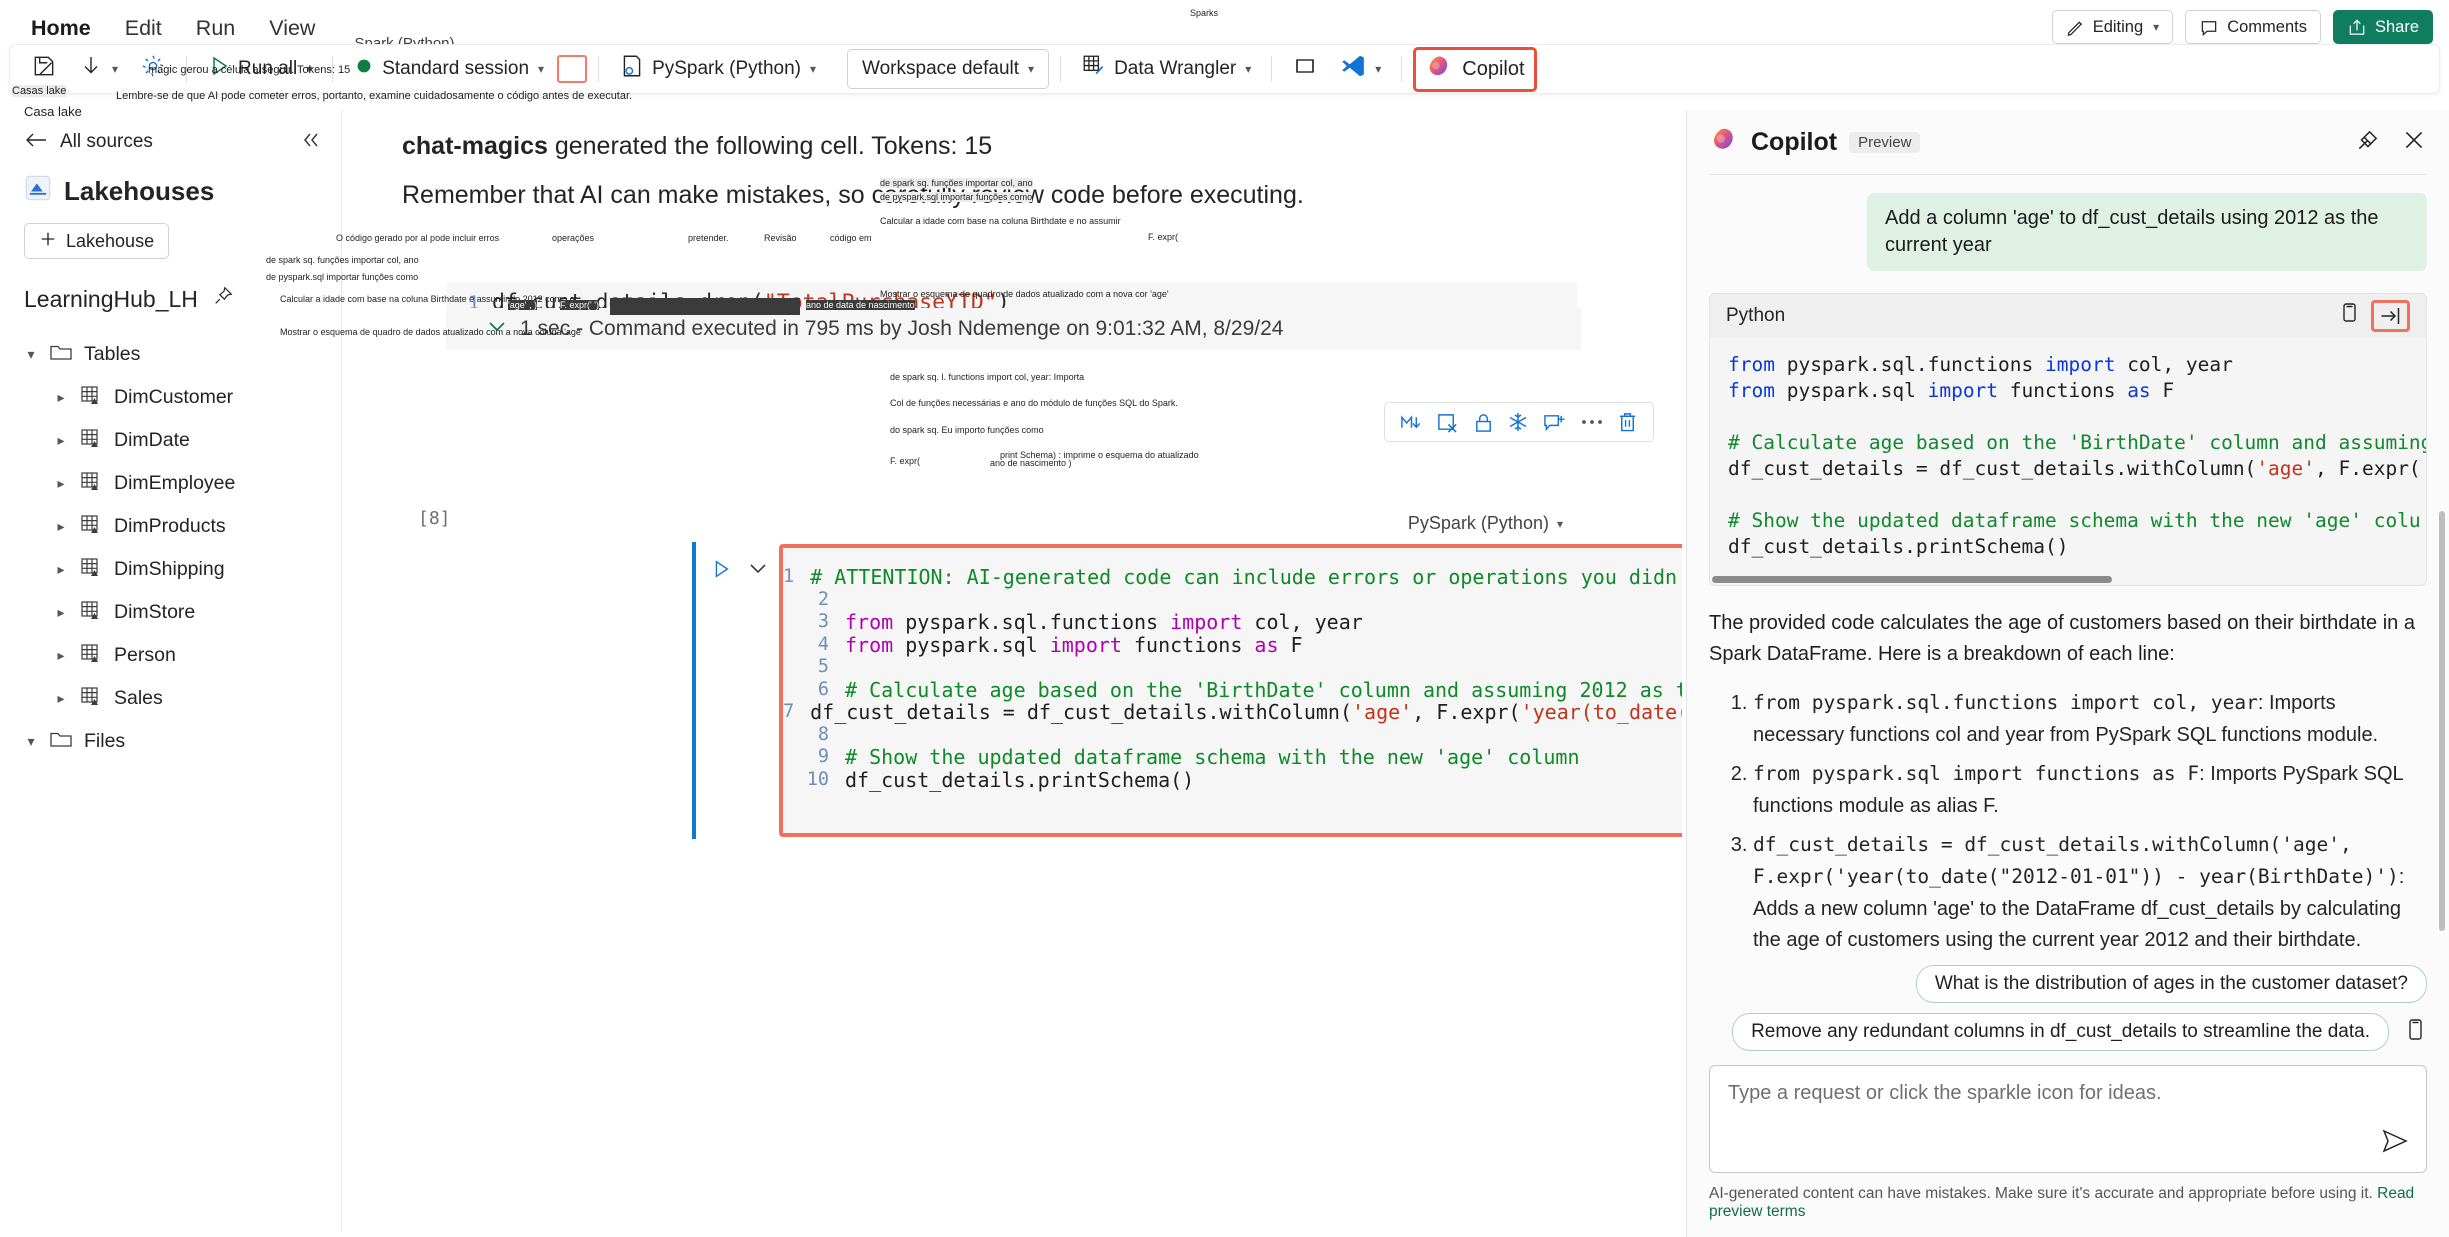 The width and height of the screenshot is (2449, 1237). What do you see at coordinates (2253, 27) in the screenshot?
I see `comments-button: Comments` at bounding box center [2253, 27].